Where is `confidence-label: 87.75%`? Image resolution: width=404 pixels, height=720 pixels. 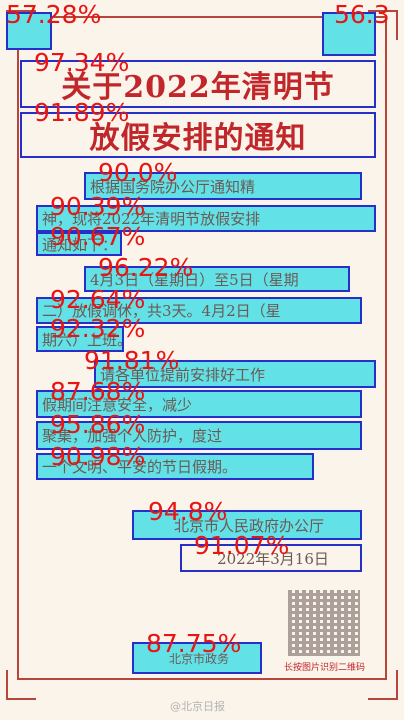 confidence-label: 87.75% is located at coordinates (194, 643).